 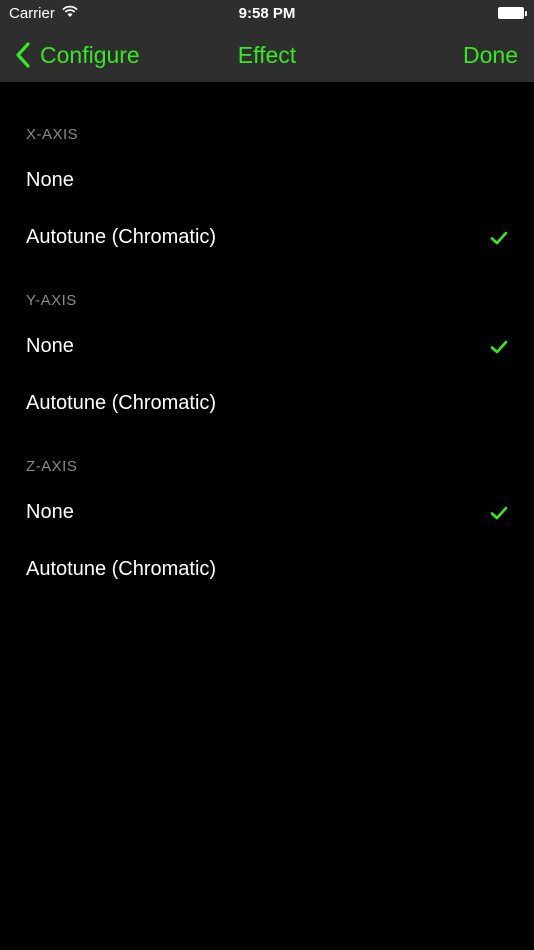 What do you see at coordinates (52, 134) in the screenshot?
I see `section-header: X-AXIS` at bounding box center [52, 134].